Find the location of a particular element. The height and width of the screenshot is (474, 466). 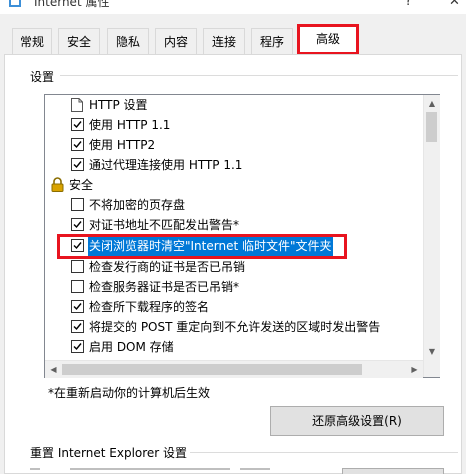

tab-security: 安全 is located at coordinates (79, 41).